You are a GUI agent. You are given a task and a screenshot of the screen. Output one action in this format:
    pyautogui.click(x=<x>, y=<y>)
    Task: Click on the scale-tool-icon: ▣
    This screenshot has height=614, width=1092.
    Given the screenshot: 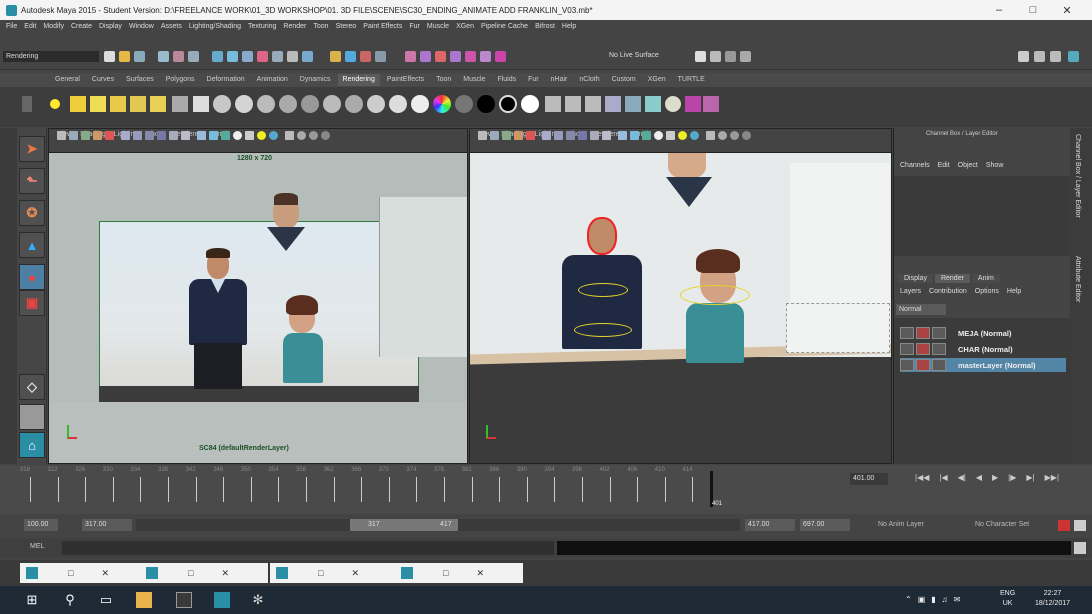 What is the action you would take?
    pyautogui.click(x=32, y=303)
    